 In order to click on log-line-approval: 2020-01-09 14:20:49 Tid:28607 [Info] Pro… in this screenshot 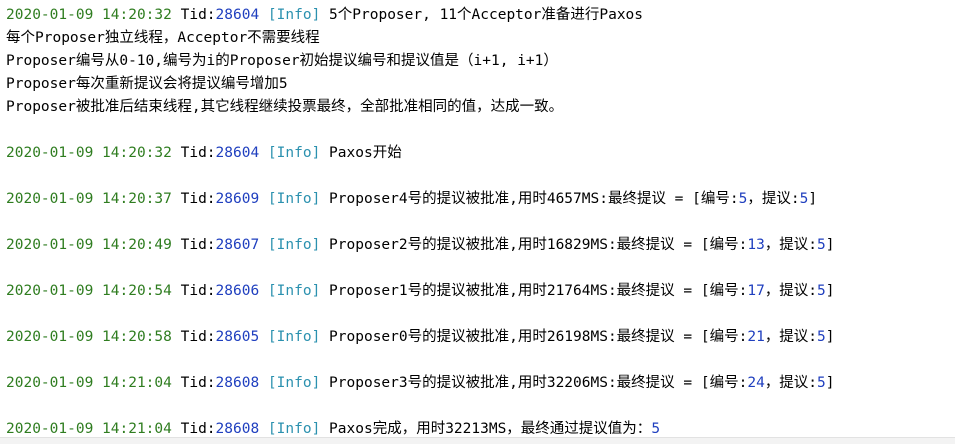, I will do `click(480, 245)`.